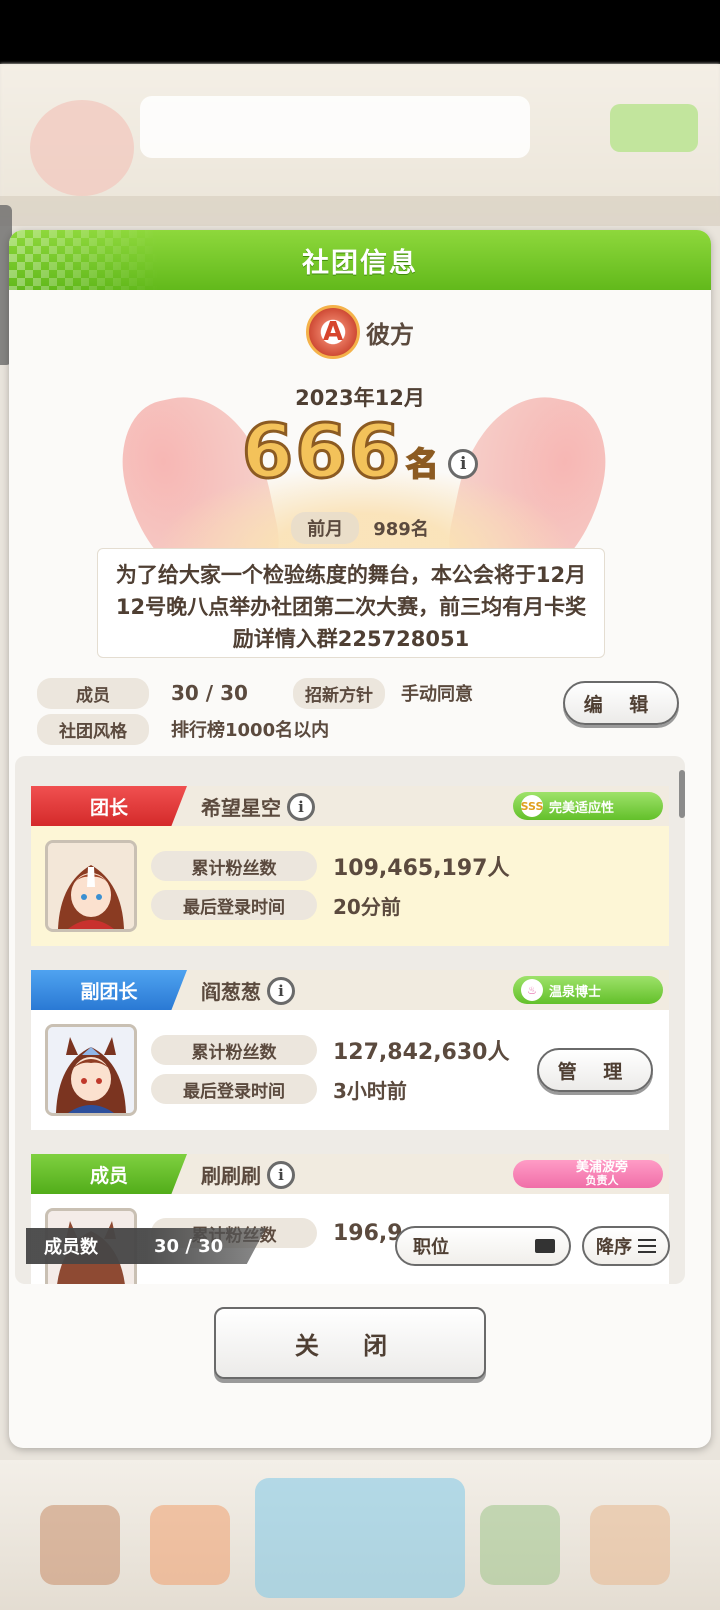 The width and height of the screenshot is (720, 1610). Describe the element at coordinates (209, 693) in the screenshot. I see `members-value: 30 / 30` at that location.